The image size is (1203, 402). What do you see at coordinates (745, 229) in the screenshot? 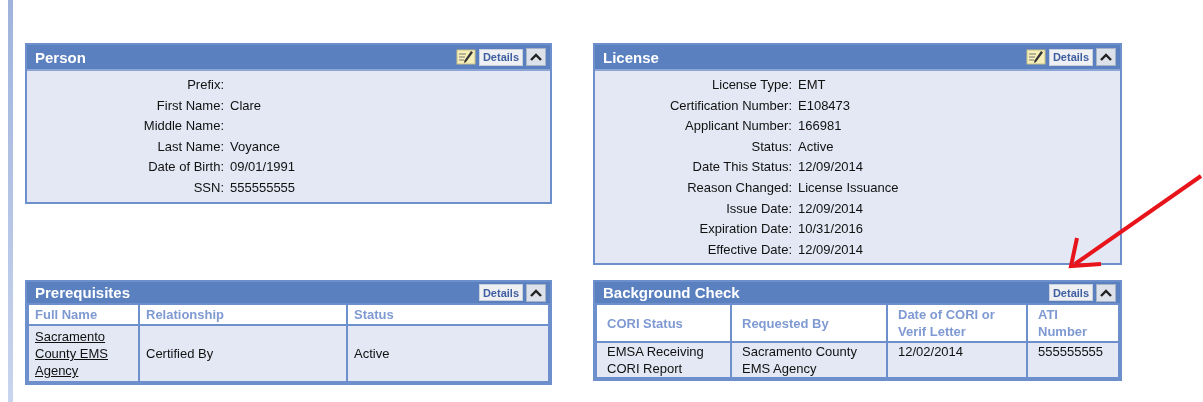
I see `field-label: Expiration Date:` at bounding box center [745, 229].